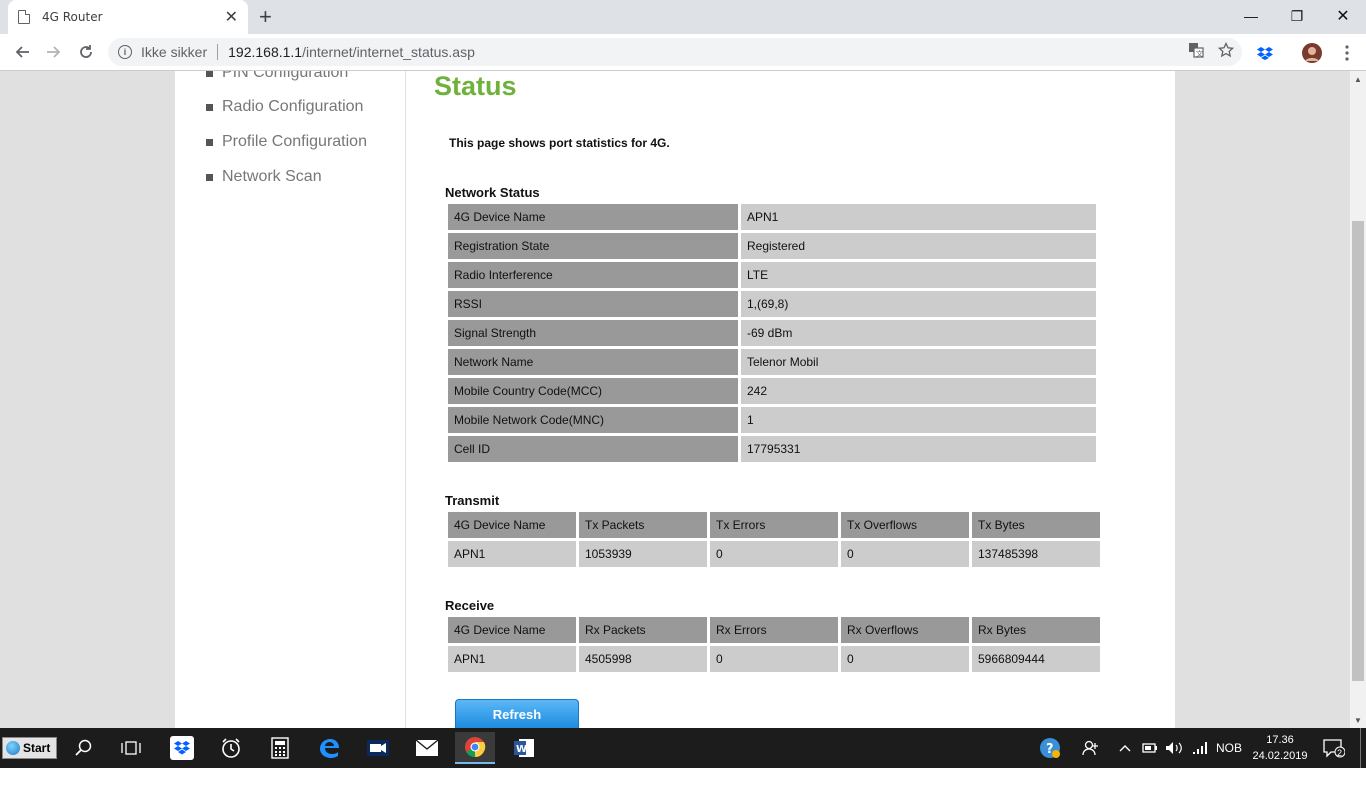 Image resolution: width=1366 pixels, height=810 pixels. Describe the element at coordinates (1174, 748) in the screenshot. I see `volume-icon` at that location.